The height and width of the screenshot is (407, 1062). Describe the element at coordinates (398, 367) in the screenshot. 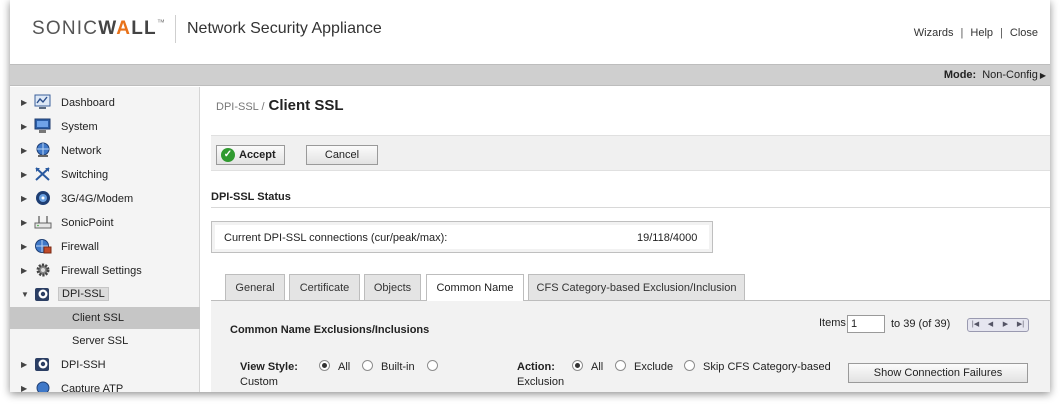

I see `view-builtin-label: Built-in` at that location.